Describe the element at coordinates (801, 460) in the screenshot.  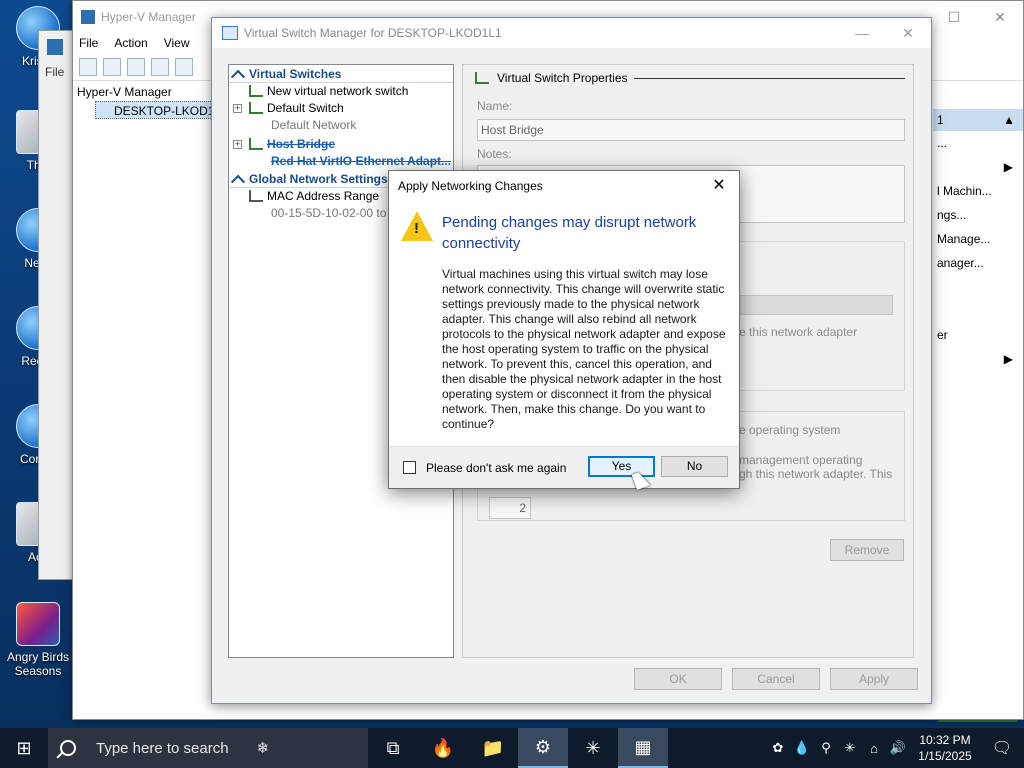
I see `management-os-text: management operating` at that location.